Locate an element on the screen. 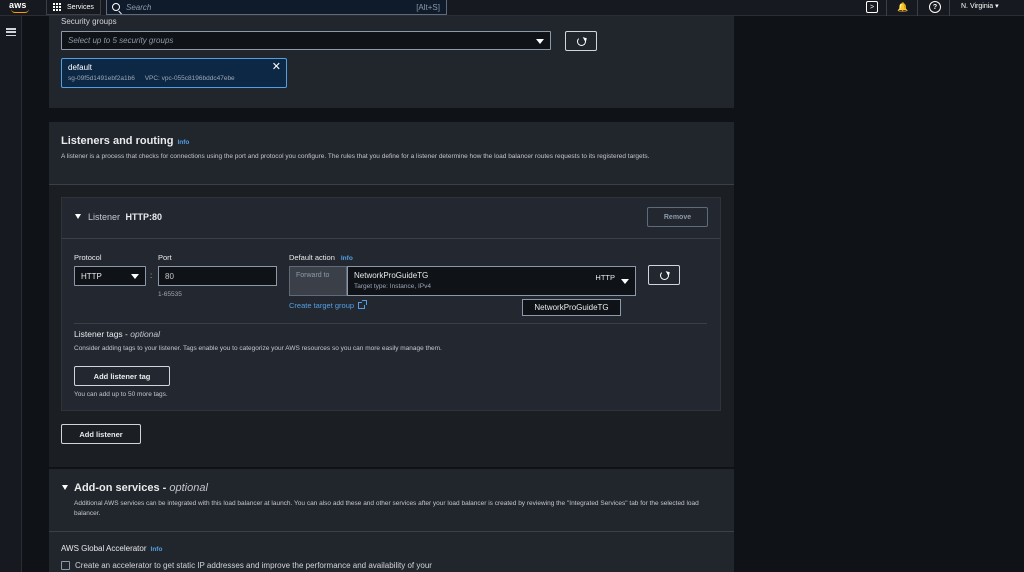 This screenshot has width=1024, height=572. protocol-label: Protocol is located at coordinates (88, 257).